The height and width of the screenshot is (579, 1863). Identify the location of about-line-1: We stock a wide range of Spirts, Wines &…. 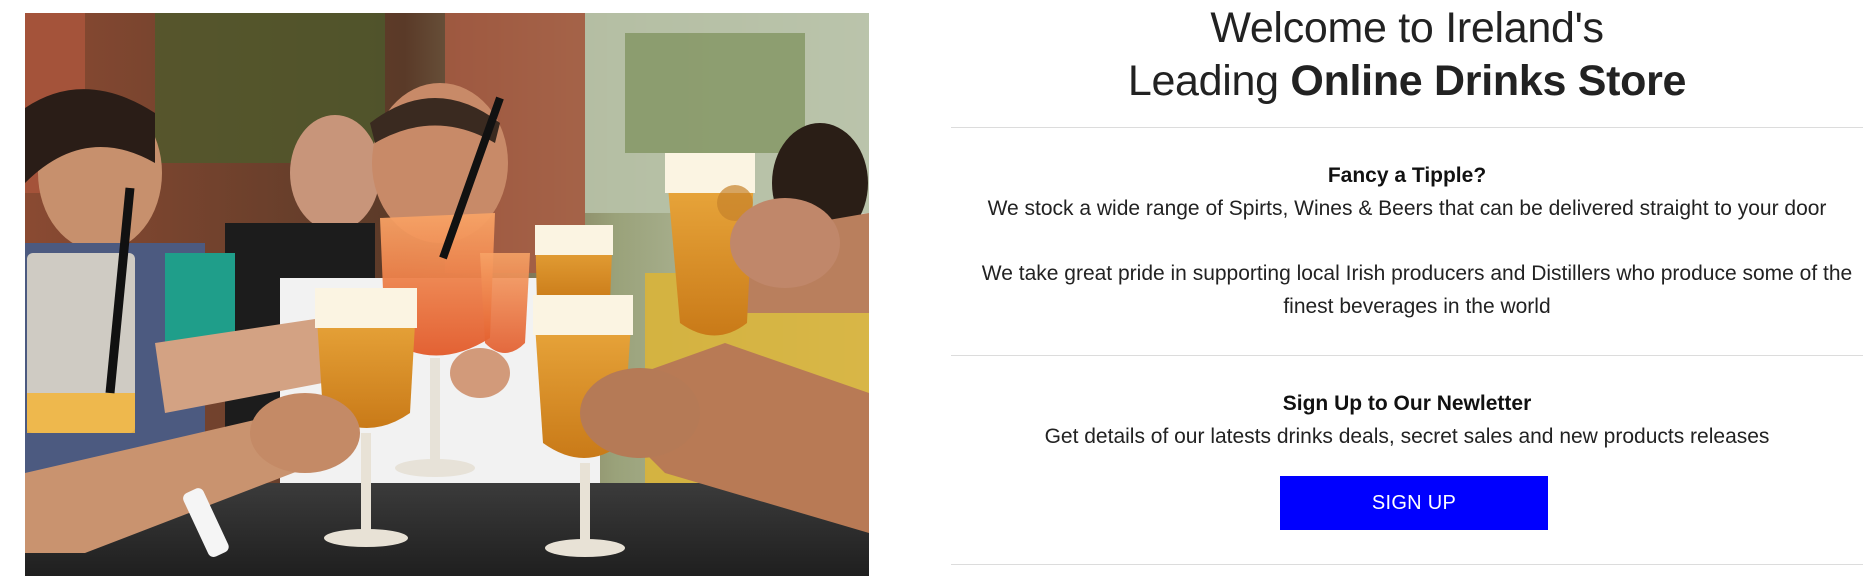
(1407, 208).